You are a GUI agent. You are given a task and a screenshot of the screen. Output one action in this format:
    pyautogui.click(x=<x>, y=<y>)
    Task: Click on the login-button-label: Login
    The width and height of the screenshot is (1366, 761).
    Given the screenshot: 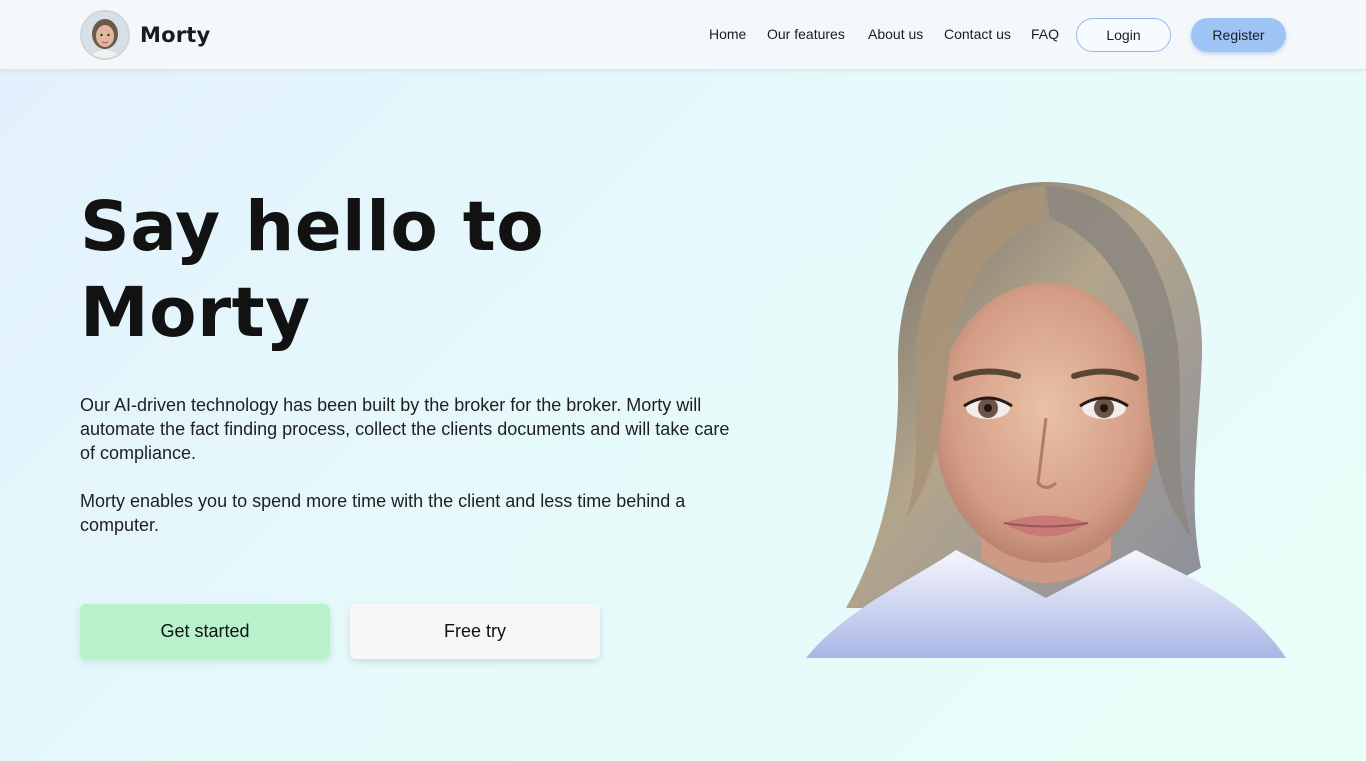 What is the action you would take?
    pyautogui.click(x=1123, y=35)
    